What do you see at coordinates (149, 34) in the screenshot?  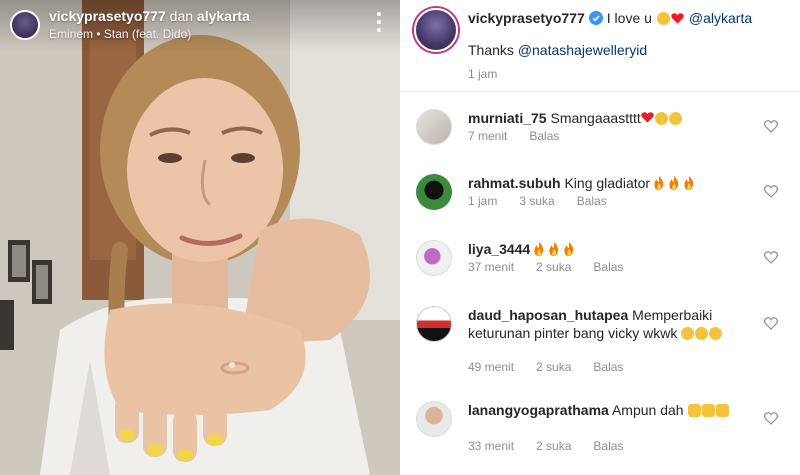 I see `song-label: Eminem • Stan (feat. Dido)` at bounding box center [149, 34].